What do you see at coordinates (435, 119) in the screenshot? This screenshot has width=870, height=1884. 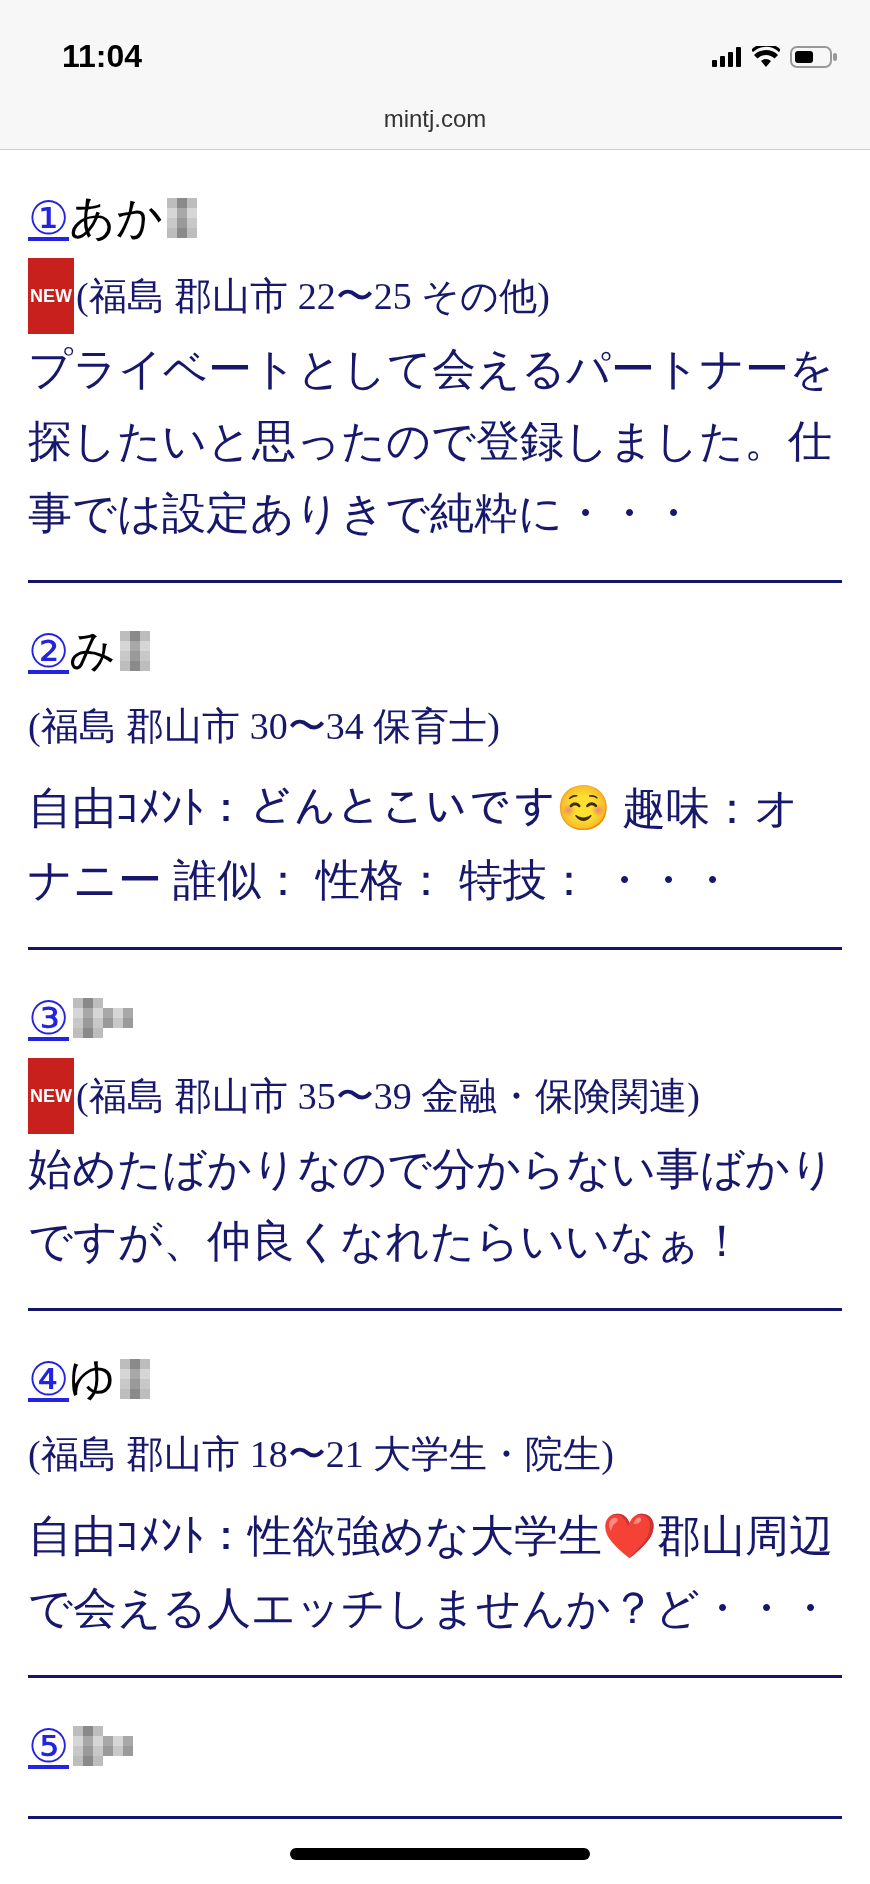 I see `url-text: mintj.com` at bounding box center [435, 119].